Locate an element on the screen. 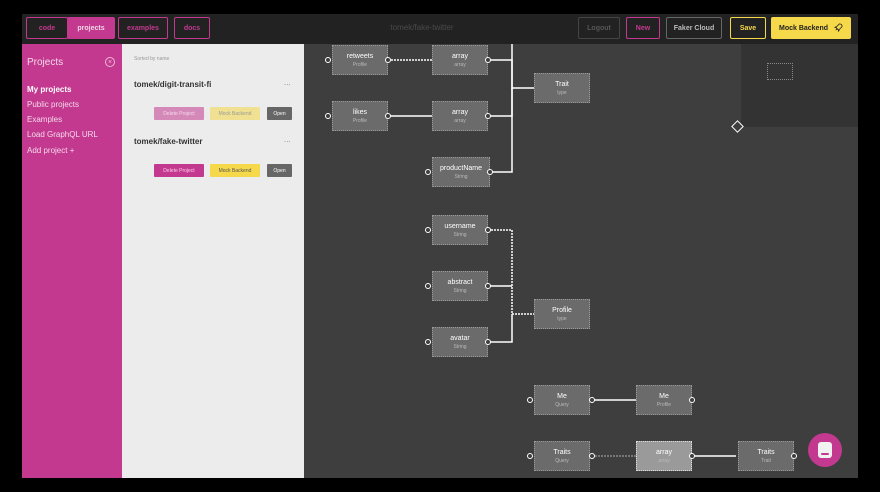 The width and height of the screenshot is (880, 492). node-abstract: abstract String is located at coordinates (460, 286).